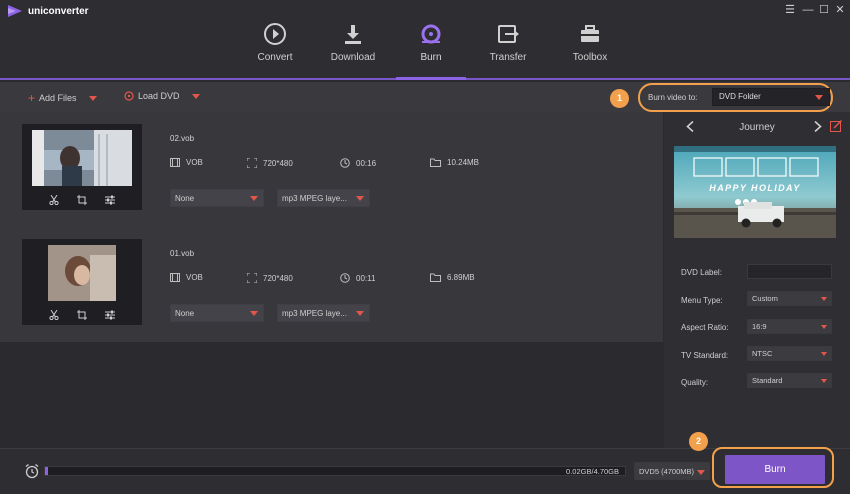  Describe the element at coordinates (775, 469) in the screenshot. I see `burn-button: Burn` at that location.